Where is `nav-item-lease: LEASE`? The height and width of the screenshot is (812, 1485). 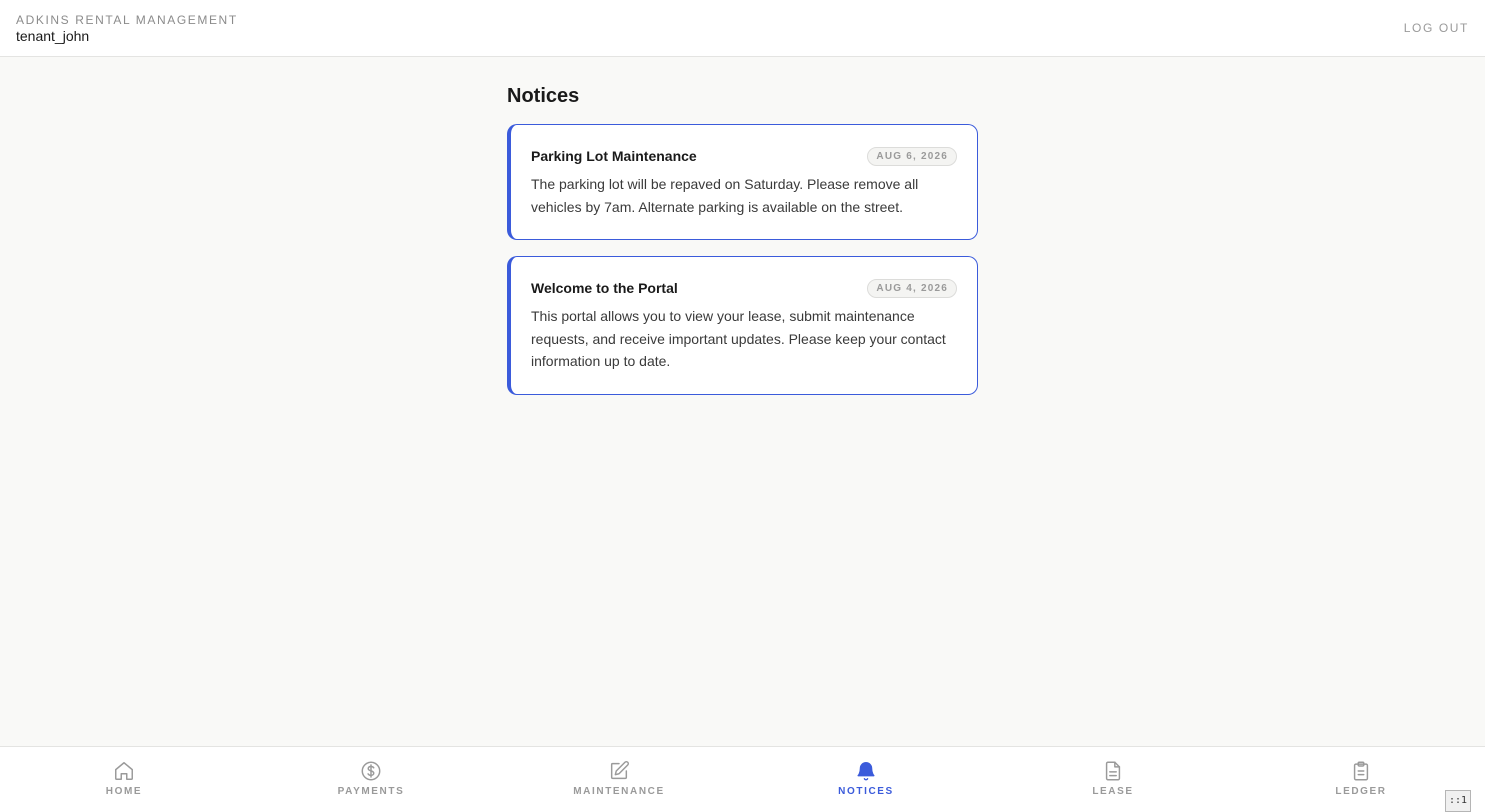 nav-item-lease: LEASE is located at coordinates (1113, 779).